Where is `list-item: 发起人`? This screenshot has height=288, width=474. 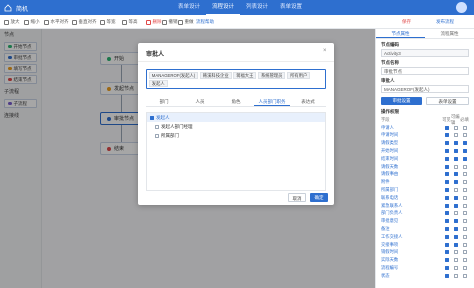 list-item: 发起人 is located at coordinates (236, 117).